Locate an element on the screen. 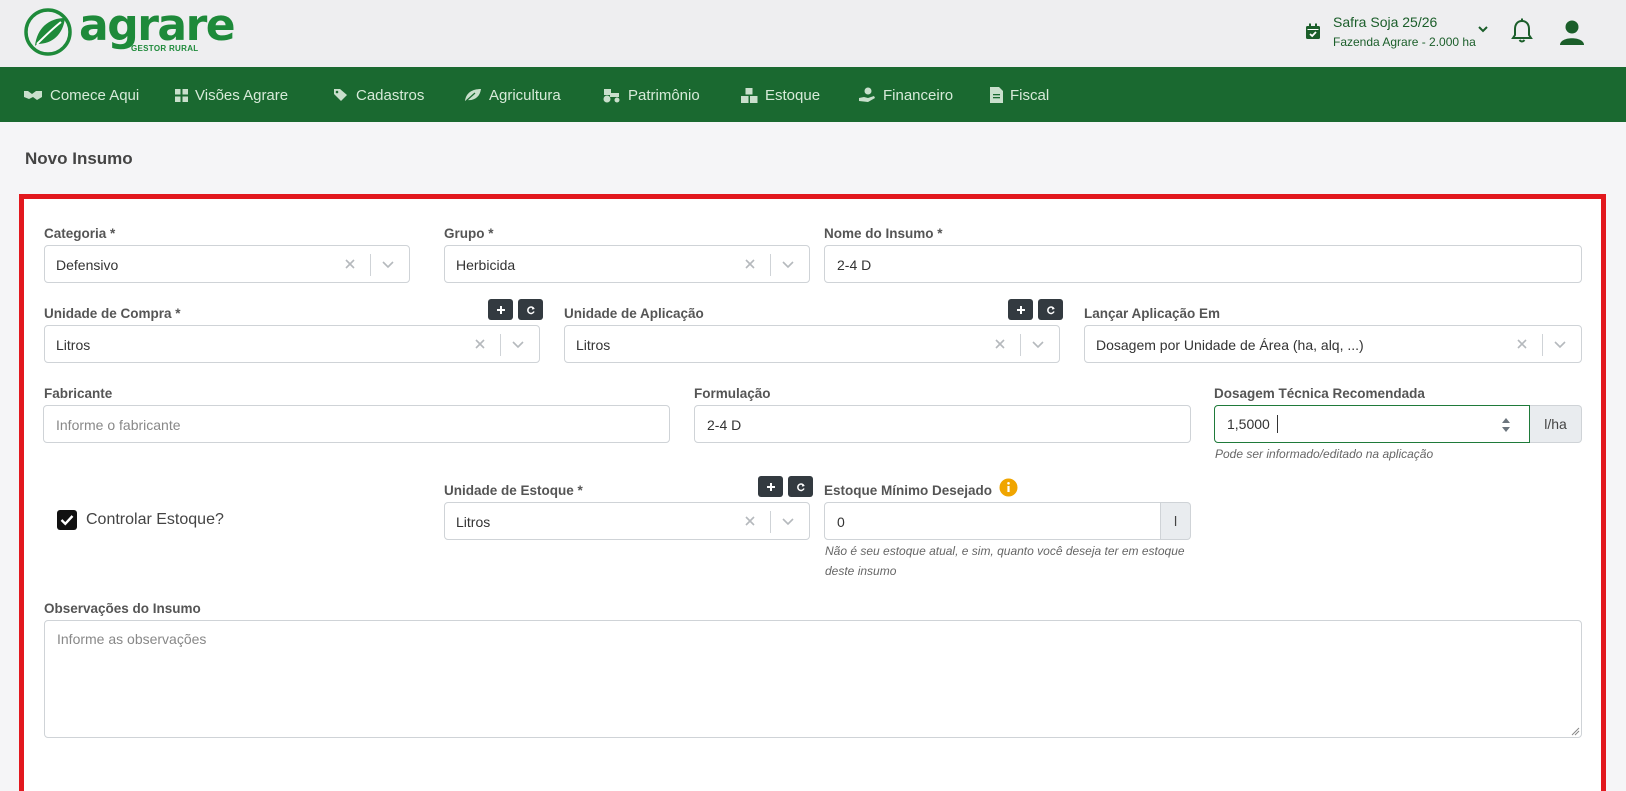  nav-item-estoque: Estoque is located at coordinates (780, 95).